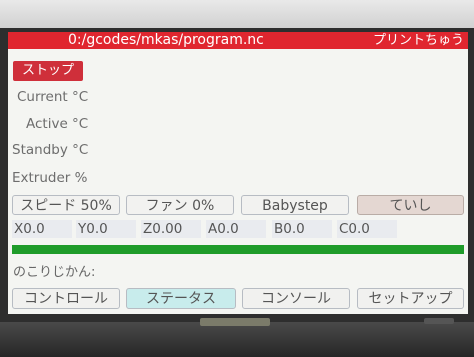 Image resolution: width=474 pixels, height=357 pixels. I want to click on axis-c: C0.0, so click(367, 229).